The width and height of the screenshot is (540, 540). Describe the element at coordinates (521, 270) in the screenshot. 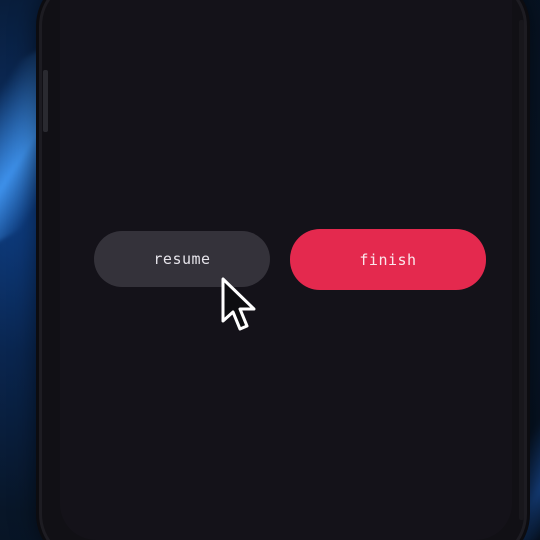

I see `phone-right-edge` at that location.